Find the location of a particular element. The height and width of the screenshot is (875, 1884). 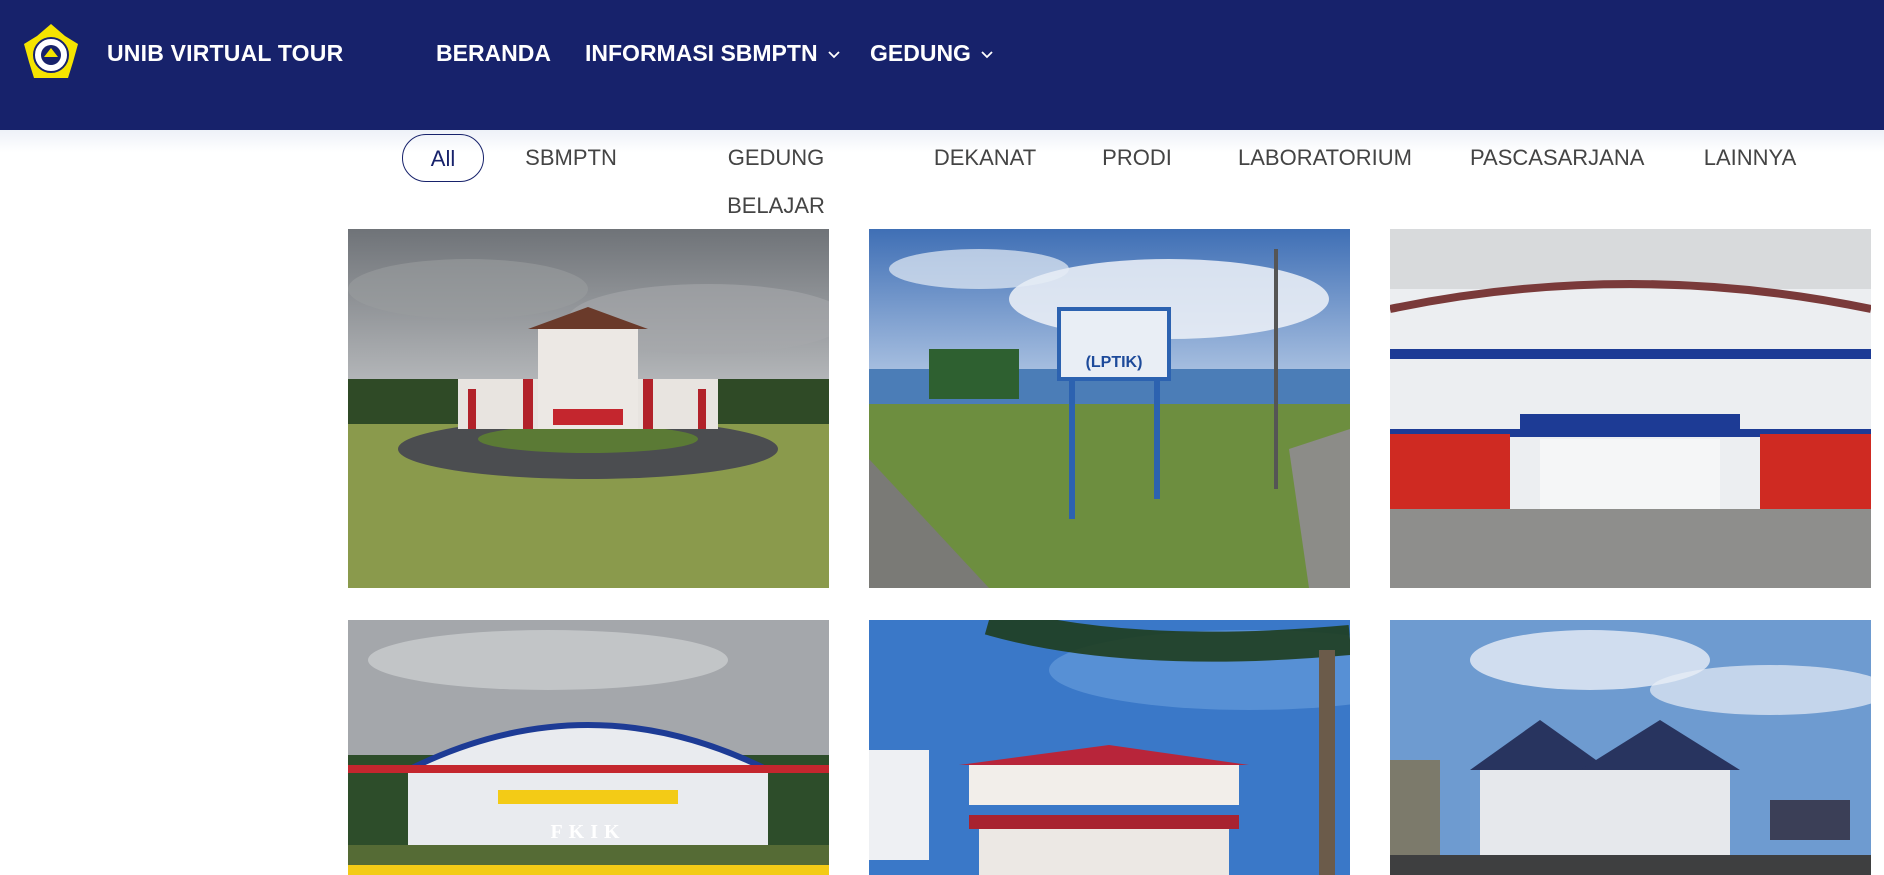

filter-dekanat: DEKANAT is located at coordinates (985, 158).